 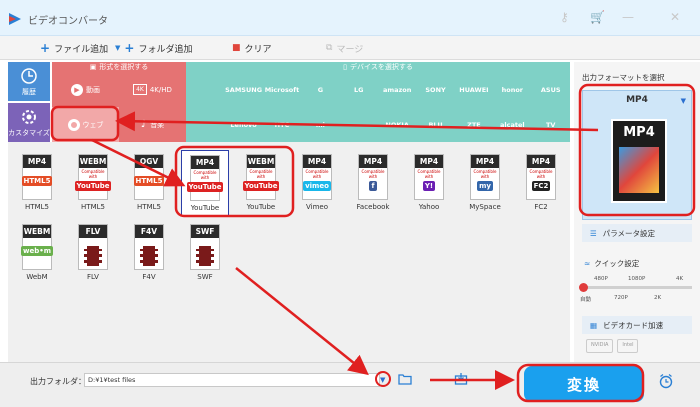 I want to click on format-icon: FLV, so click(x=93, y=247).